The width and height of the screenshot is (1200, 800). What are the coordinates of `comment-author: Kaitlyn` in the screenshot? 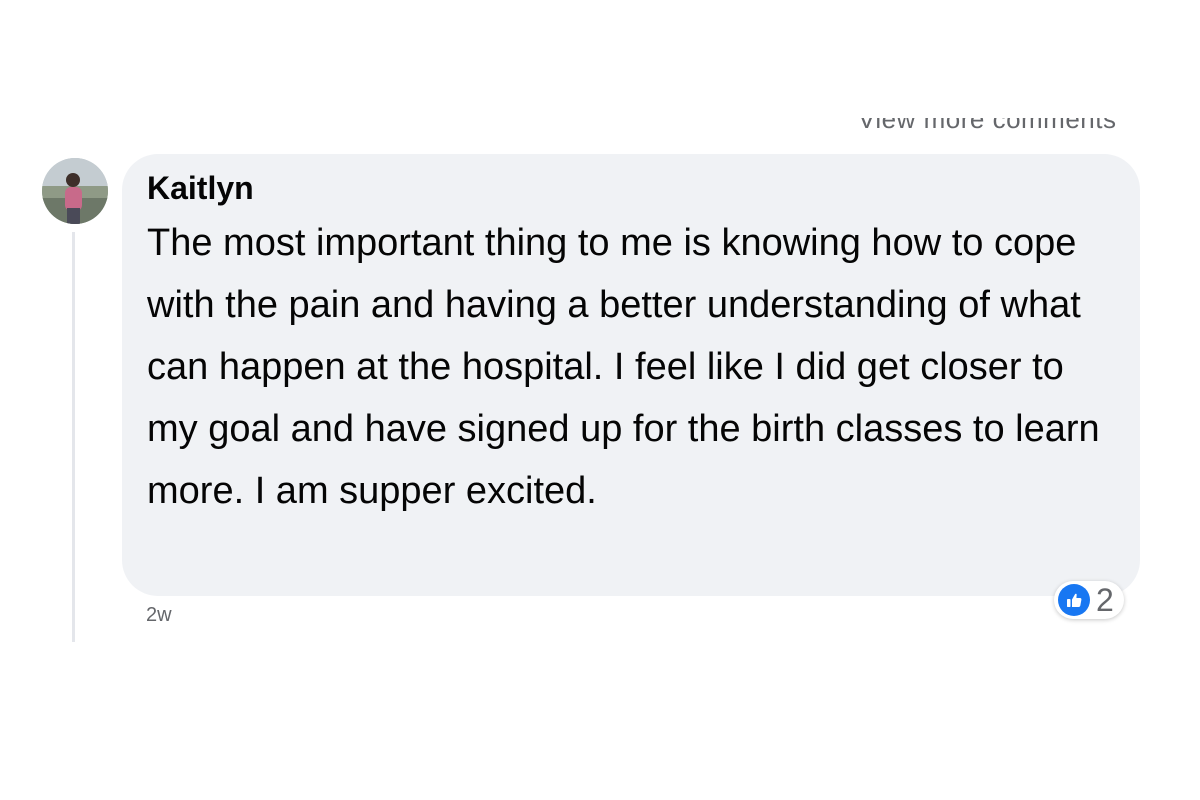 It's located at (628, 188).